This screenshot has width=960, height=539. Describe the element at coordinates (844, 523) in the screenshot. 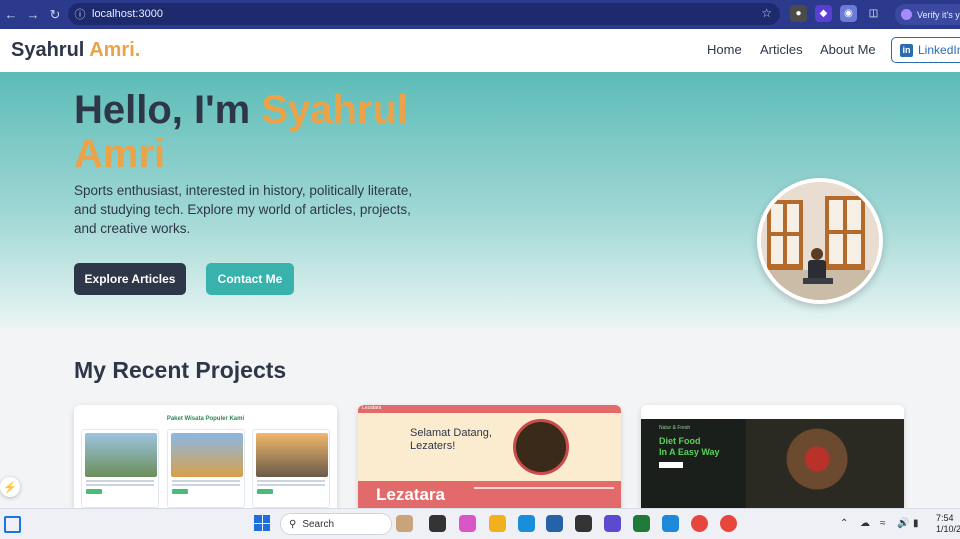

I see `chevron-up-icon: ⌃` at that location.